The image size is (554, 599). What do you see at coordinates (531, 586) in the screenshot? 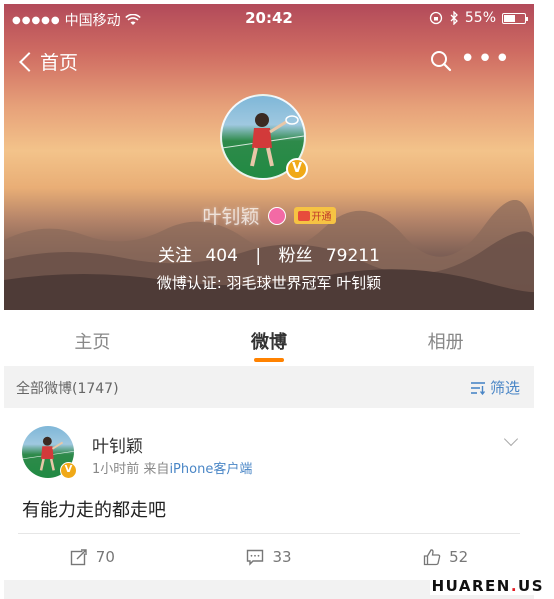
I see `watermark-part2: US` at bounding box center [531, 586].